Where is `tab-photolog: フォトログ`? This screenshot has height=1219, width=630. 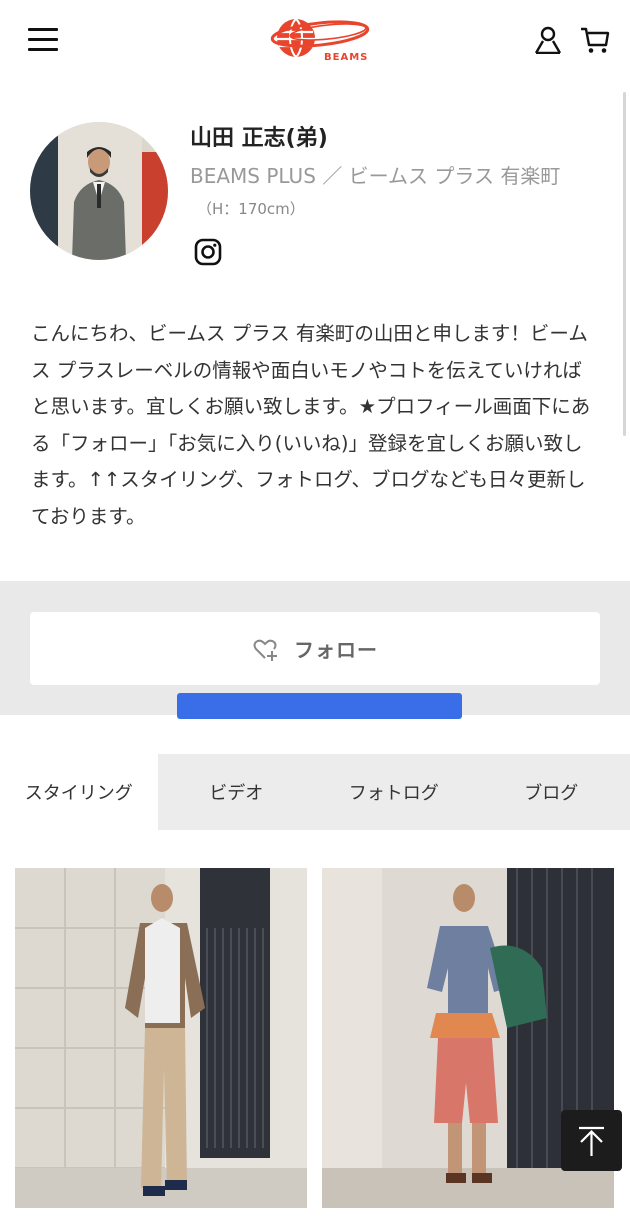
tab-photolog: フォトログ is located at coordinates (394, 792).